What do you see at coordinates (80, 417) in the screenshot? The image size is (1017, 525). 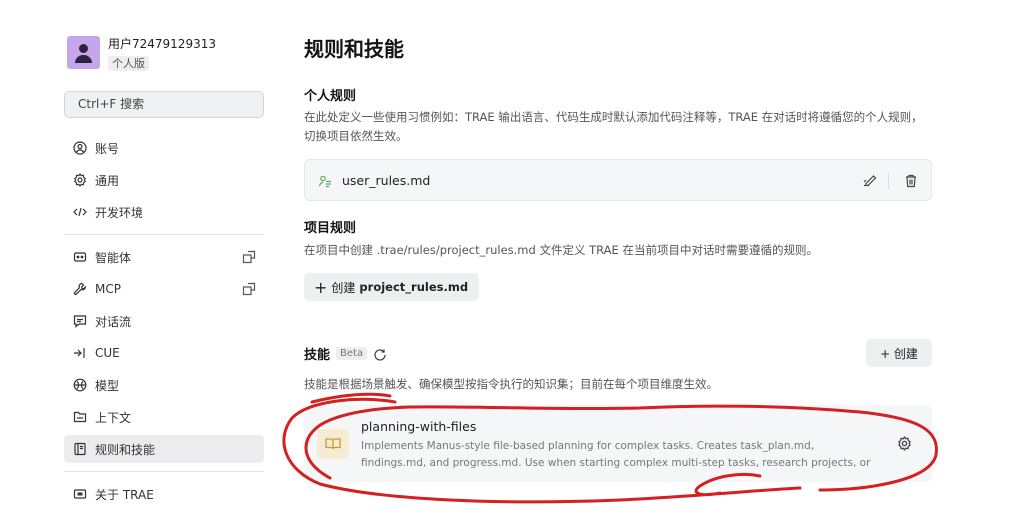 I see `context-icon` at bounding box center [80, 417].